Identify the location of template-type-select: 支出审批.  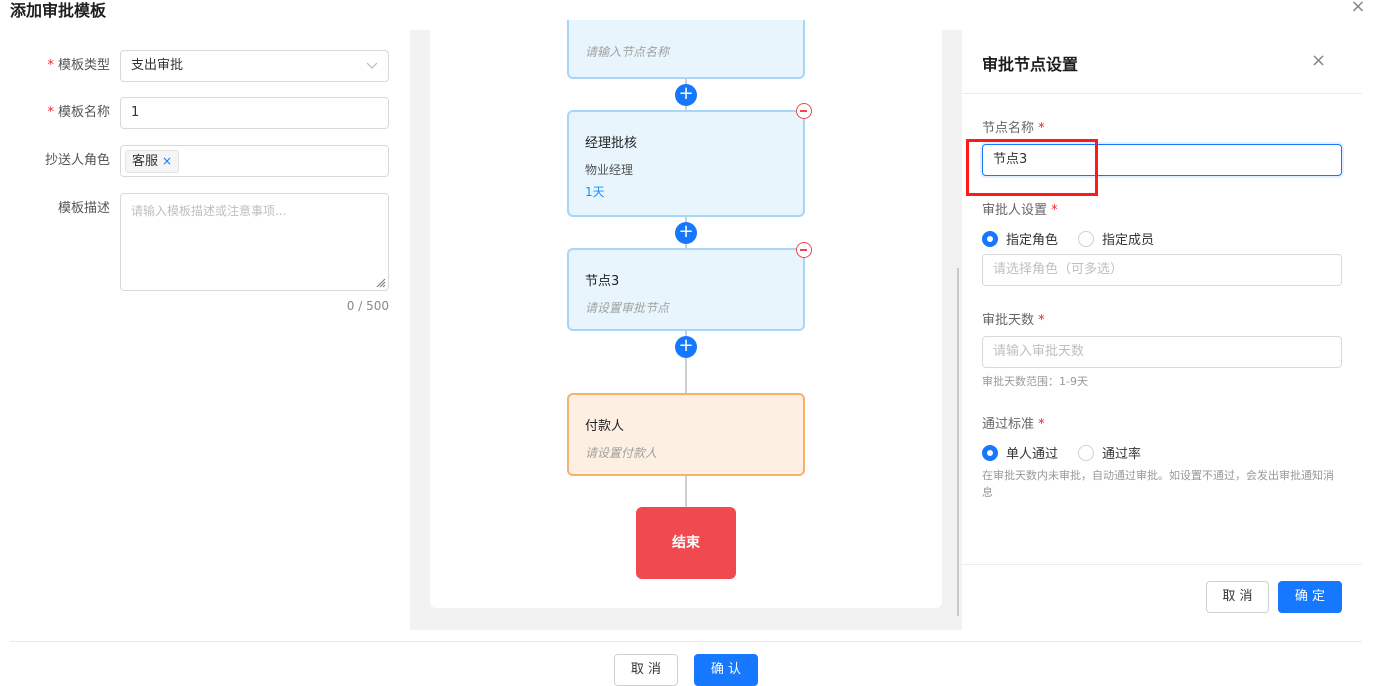
(254, 66).